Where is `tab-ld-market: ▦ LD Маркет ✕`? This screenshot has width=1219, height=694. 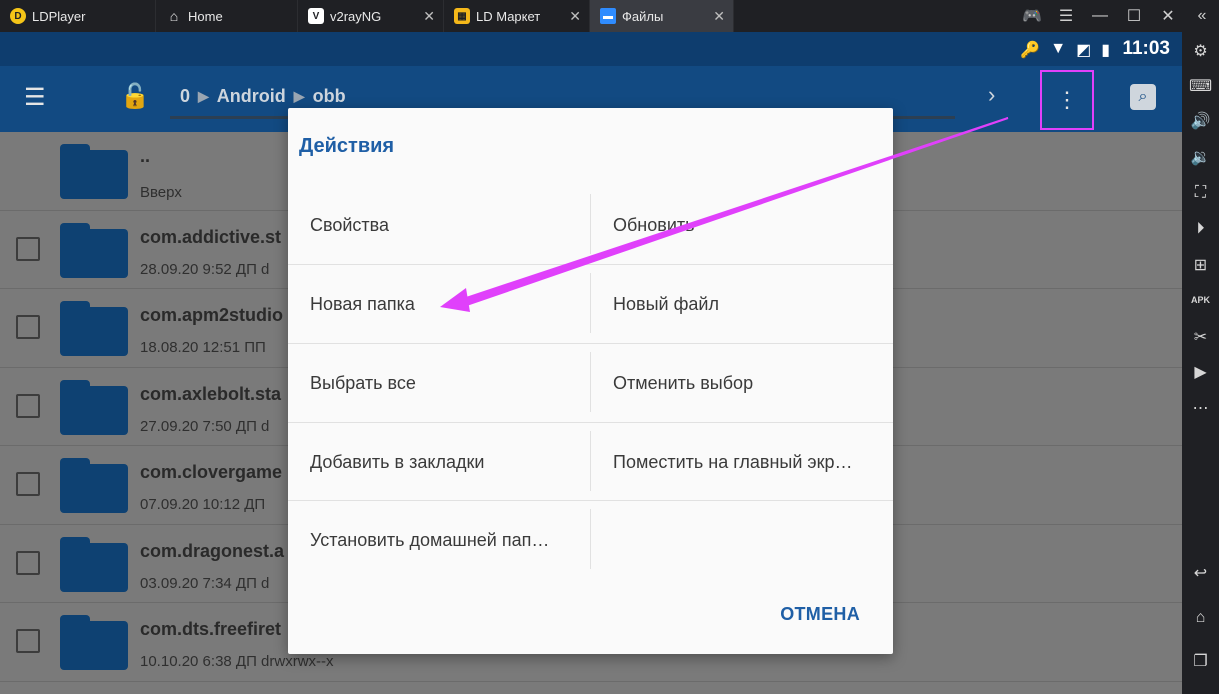
tab-ld-market: ▦ LD Маркет ✕ is located at coordinates (517, 16).